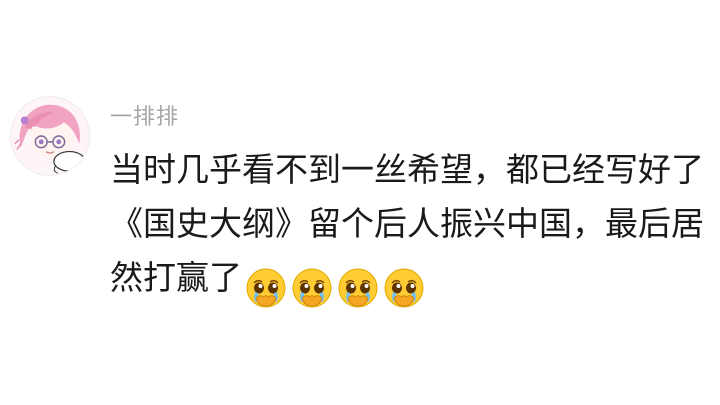  I want to click on comment-text-line-content: 然打赢了, so click(176, 277).